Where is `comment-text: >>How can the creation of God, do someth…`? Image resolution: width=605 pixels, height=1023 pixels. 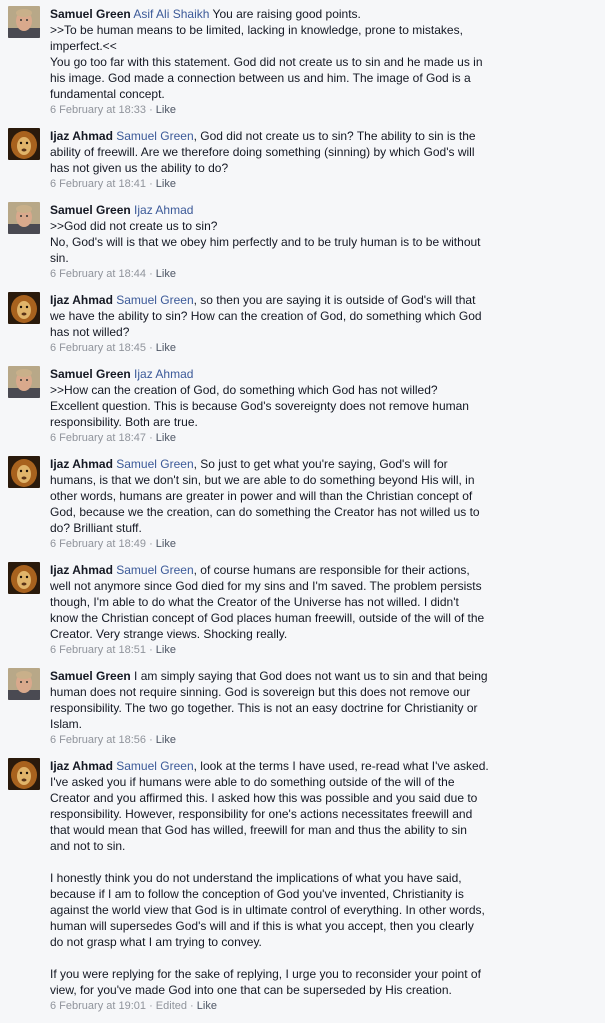
comment-text: >>How can the creation of God, do someth… is located at coordinates (259, 406).